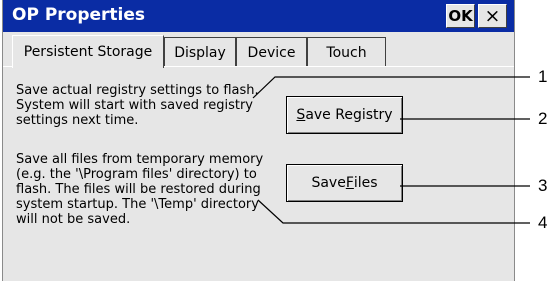  What do you see at coordinates (543, 185) in the screenshot?
I see `callout-number-3: 3` at bounding box center [543, 185].